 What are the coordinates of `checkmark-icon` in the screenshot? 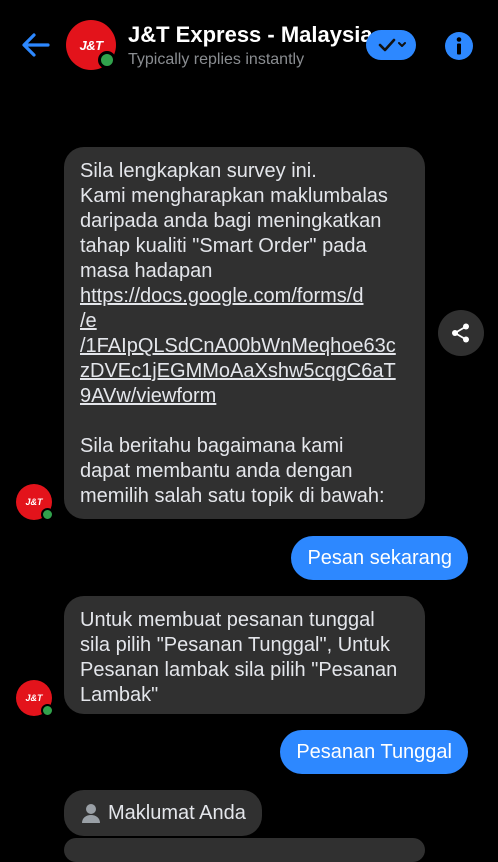 It's located at (392, 45).